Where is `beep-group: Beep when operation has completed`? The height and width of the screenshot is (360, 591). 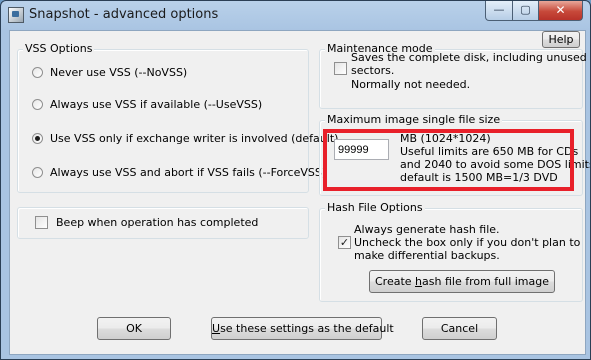 beep-group: Beep when operation has completed is located at coordinates (163, 223).